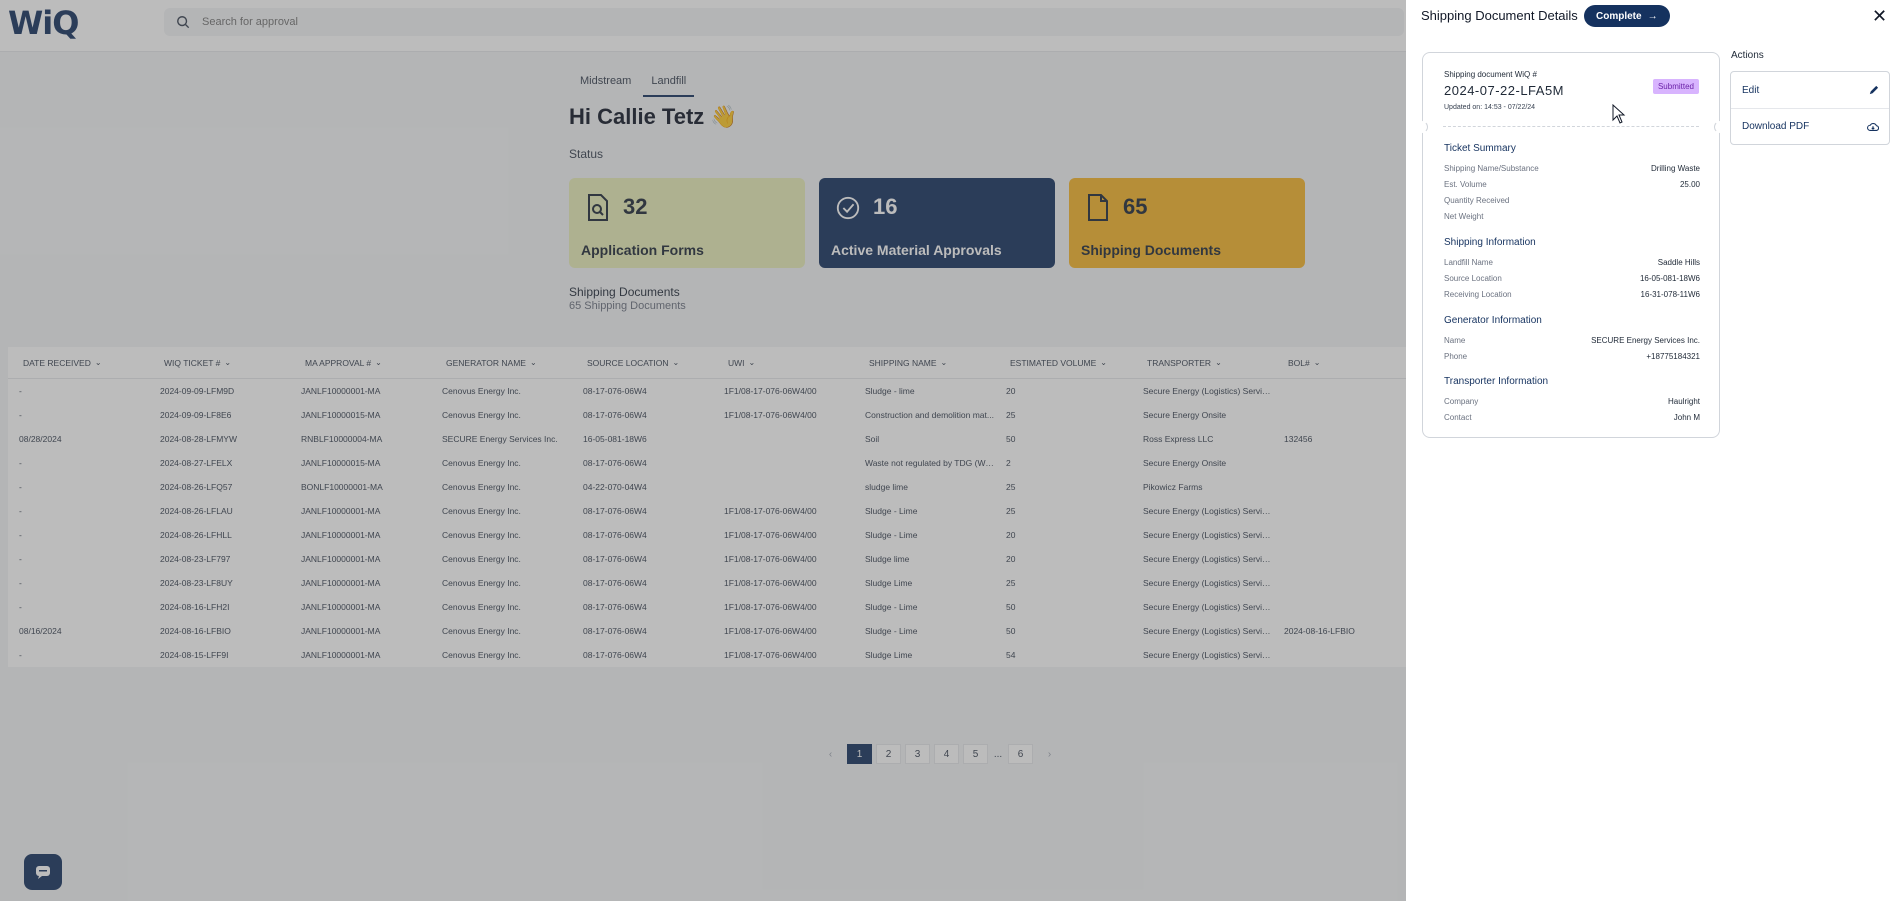  Describe the element at coordinates (1751, 90) in the screenshot. I see `edit-label: Edit` at that location.